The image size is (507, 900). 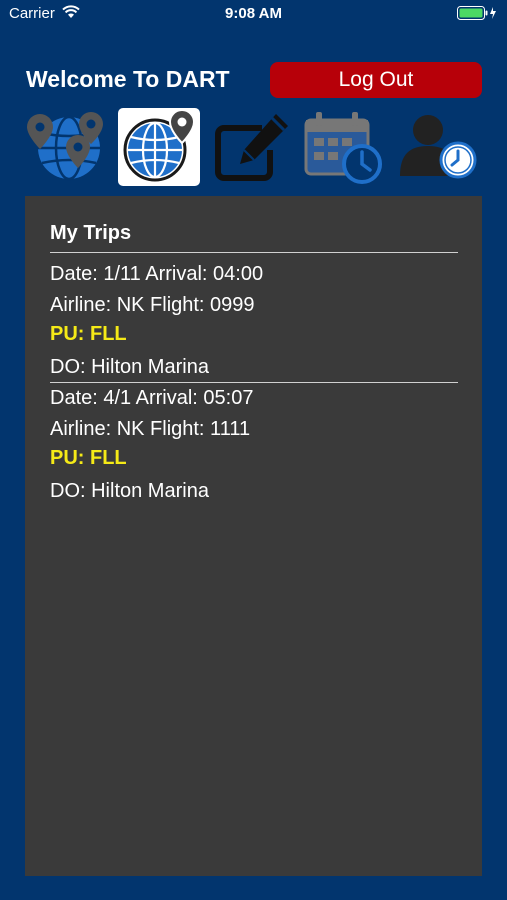 I want to click on trip-1-pickup: PU: FLL, so click(x=88, y=334).